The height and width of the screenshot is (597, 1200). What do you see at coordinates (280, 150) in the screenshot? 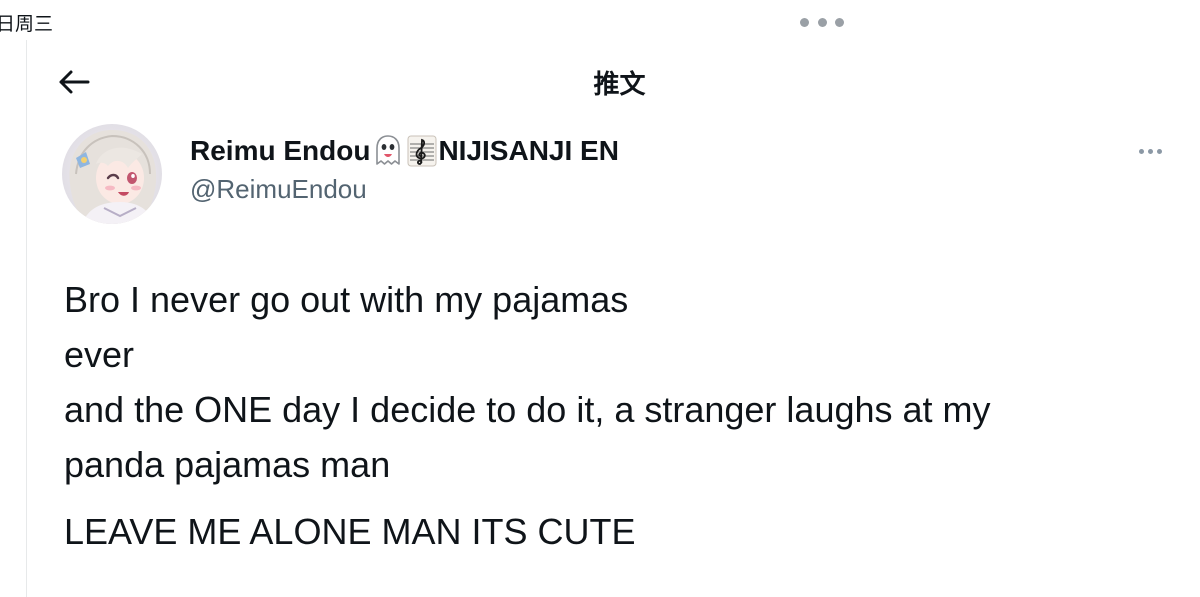
I see `display-name-text: Reimu Endou` at bounding box center [280, 150].